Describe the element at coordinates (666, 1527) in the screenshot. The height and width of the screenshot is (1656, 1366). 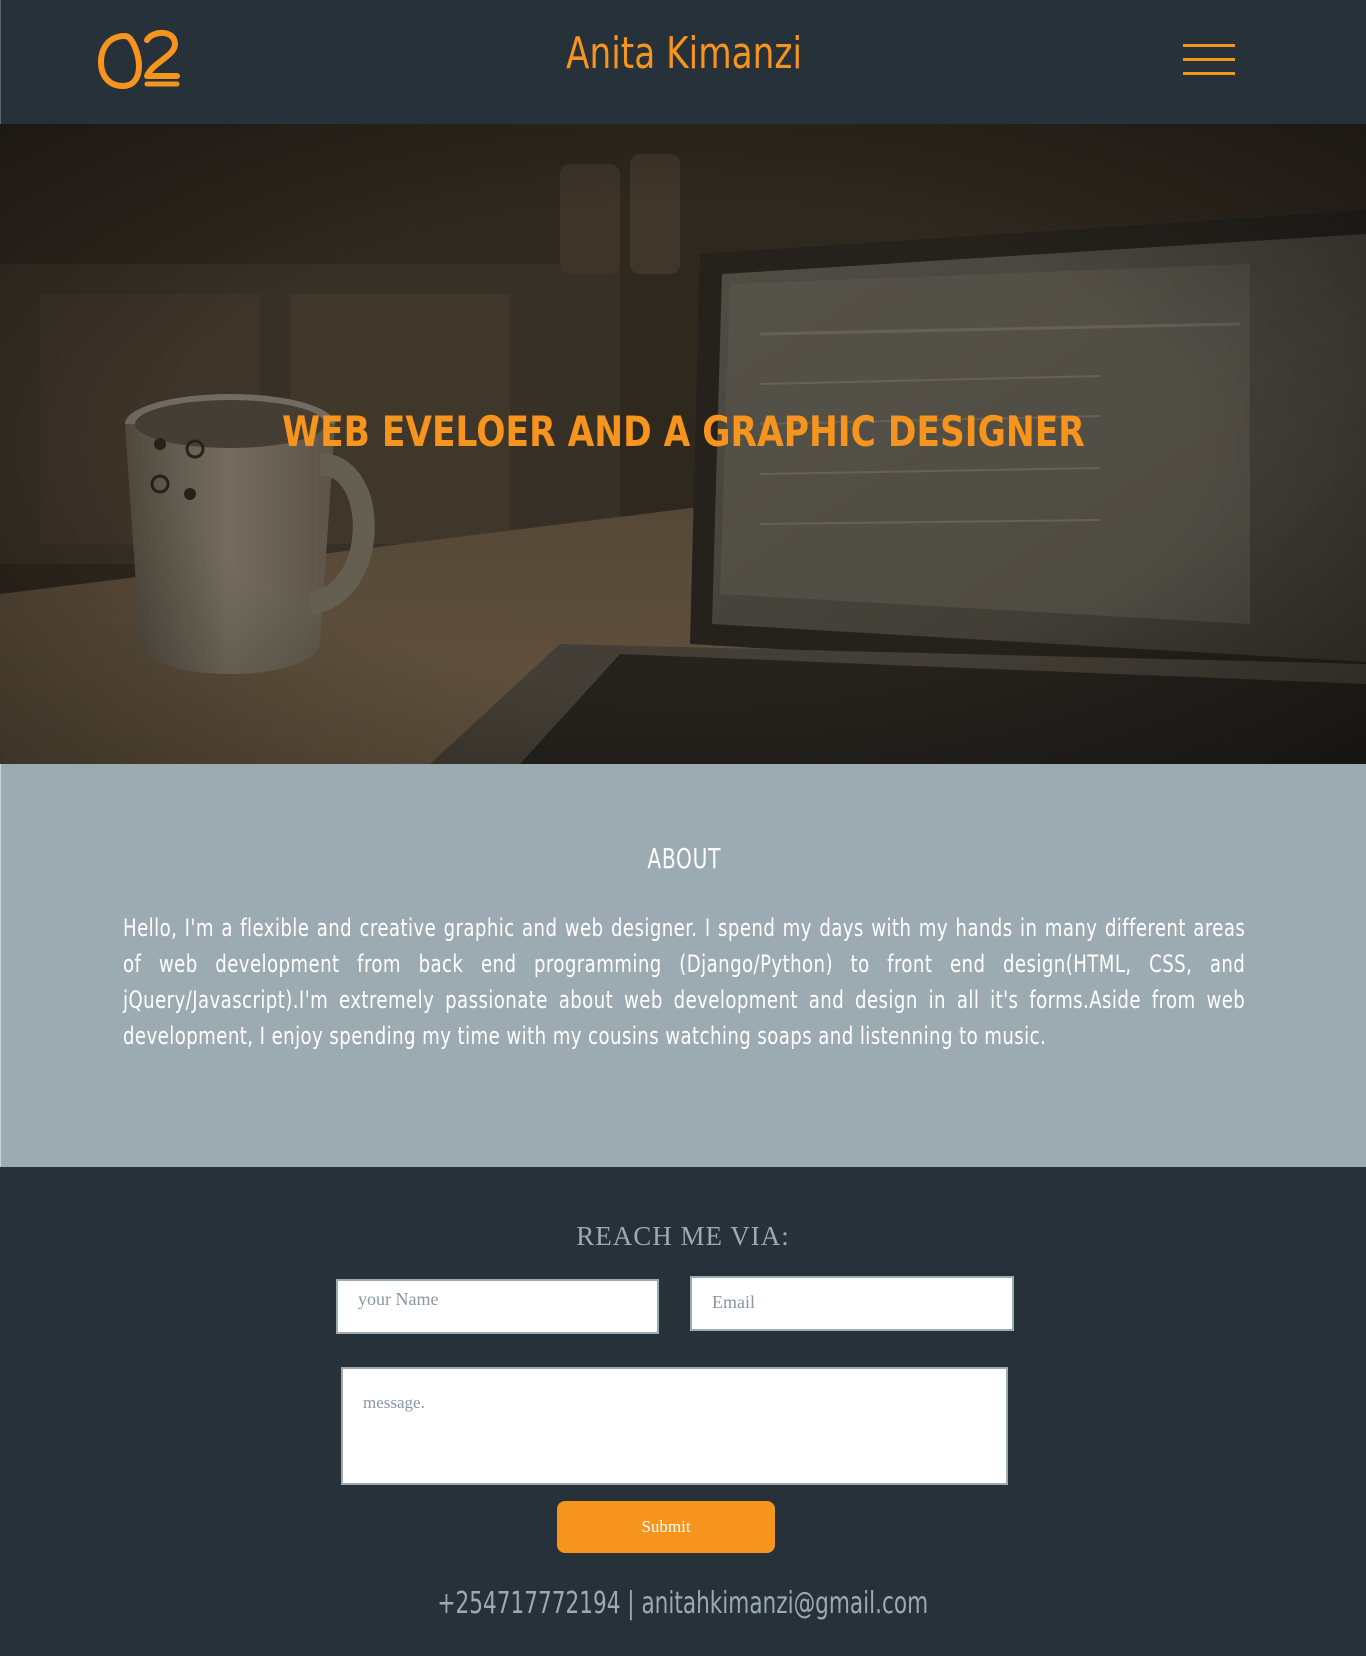
I see `submit-button: Submit` at that location.